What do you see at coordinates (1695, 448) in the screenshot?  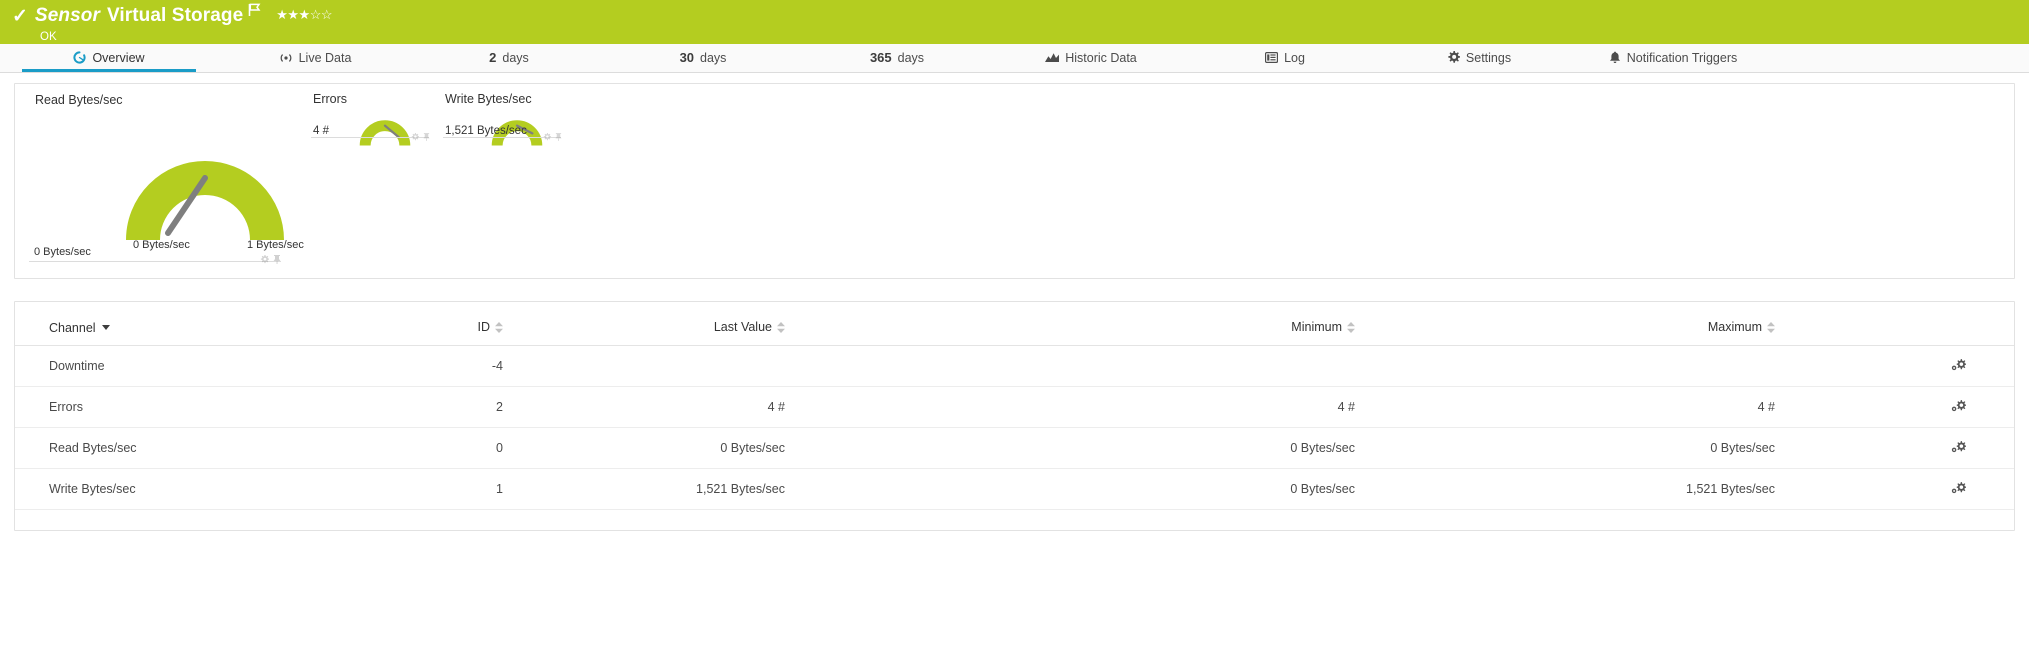 I see `cell-maximum: 0 Bytes/sec` at bounding box center [1695, 448].